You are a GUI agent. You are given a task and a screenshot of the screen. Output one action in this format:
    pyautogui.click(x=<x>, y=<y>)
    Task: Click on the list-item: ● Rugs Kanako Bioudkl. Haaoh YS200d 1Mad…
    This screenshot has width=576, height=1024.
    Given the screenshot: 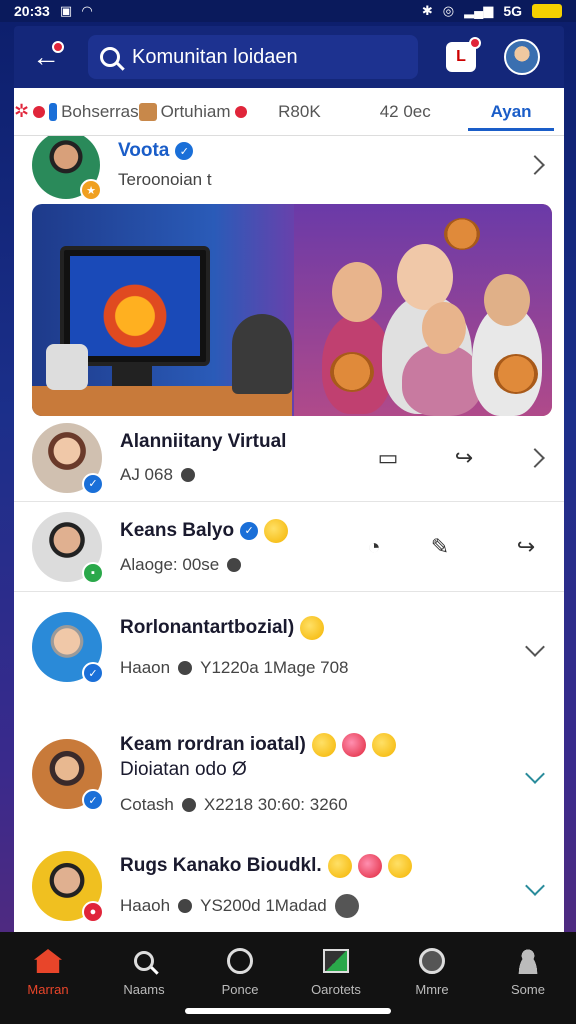 What is the action you would take?
    pyautogui.click(x=289, y=884)
    